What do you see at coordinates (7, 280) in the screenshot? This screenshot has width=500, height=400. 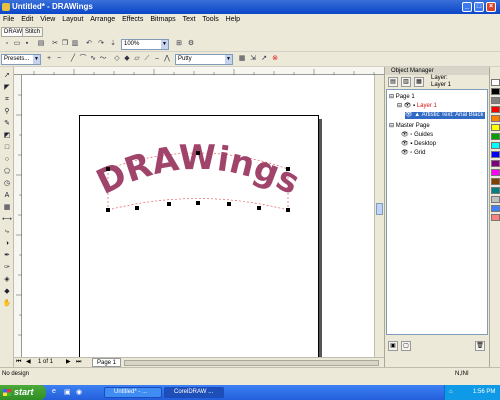 I see `fill-tool-icon: ◈` at bounding box center [7, 280].